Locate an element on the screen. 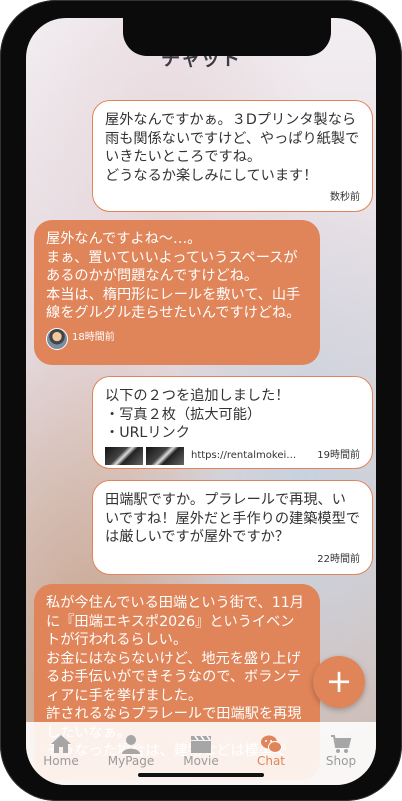 The image size is (402, 801). tab-label: Movie is located at coordinates (201, 761).